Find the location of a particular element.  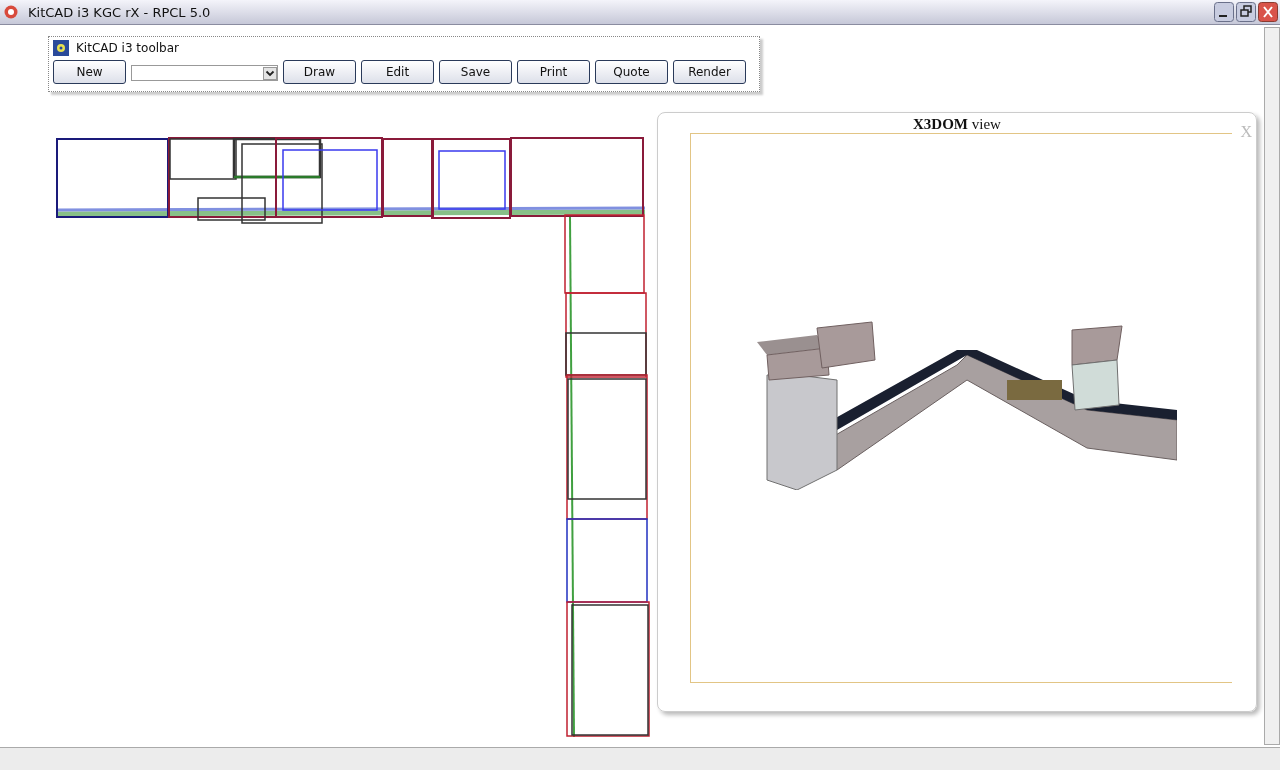

minimize-icon is located at coordinates (1224, 12).